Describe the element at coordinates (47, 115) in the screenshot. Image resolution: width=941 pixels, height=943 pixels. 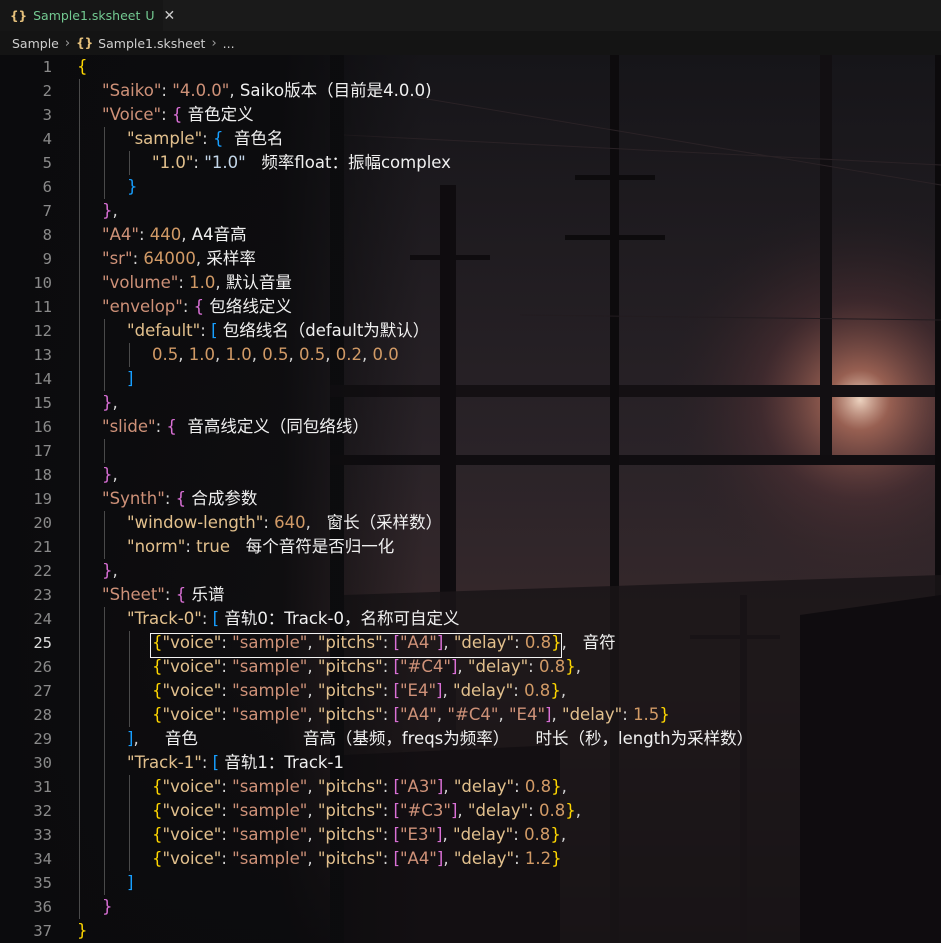
I see `line-number: 3` at that location.